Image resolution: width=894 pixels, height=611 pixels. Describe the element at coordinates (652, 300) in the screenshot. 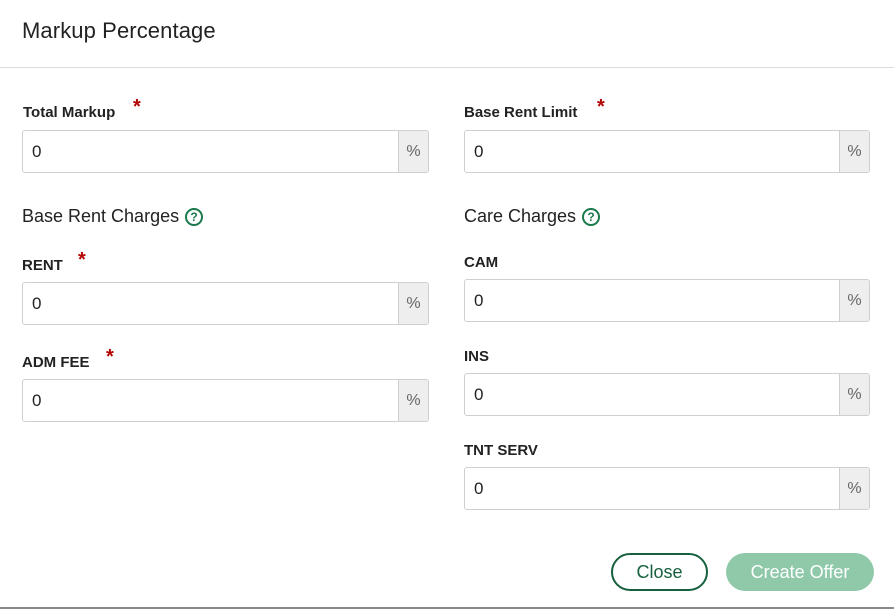

I see `cam-input` at that location.